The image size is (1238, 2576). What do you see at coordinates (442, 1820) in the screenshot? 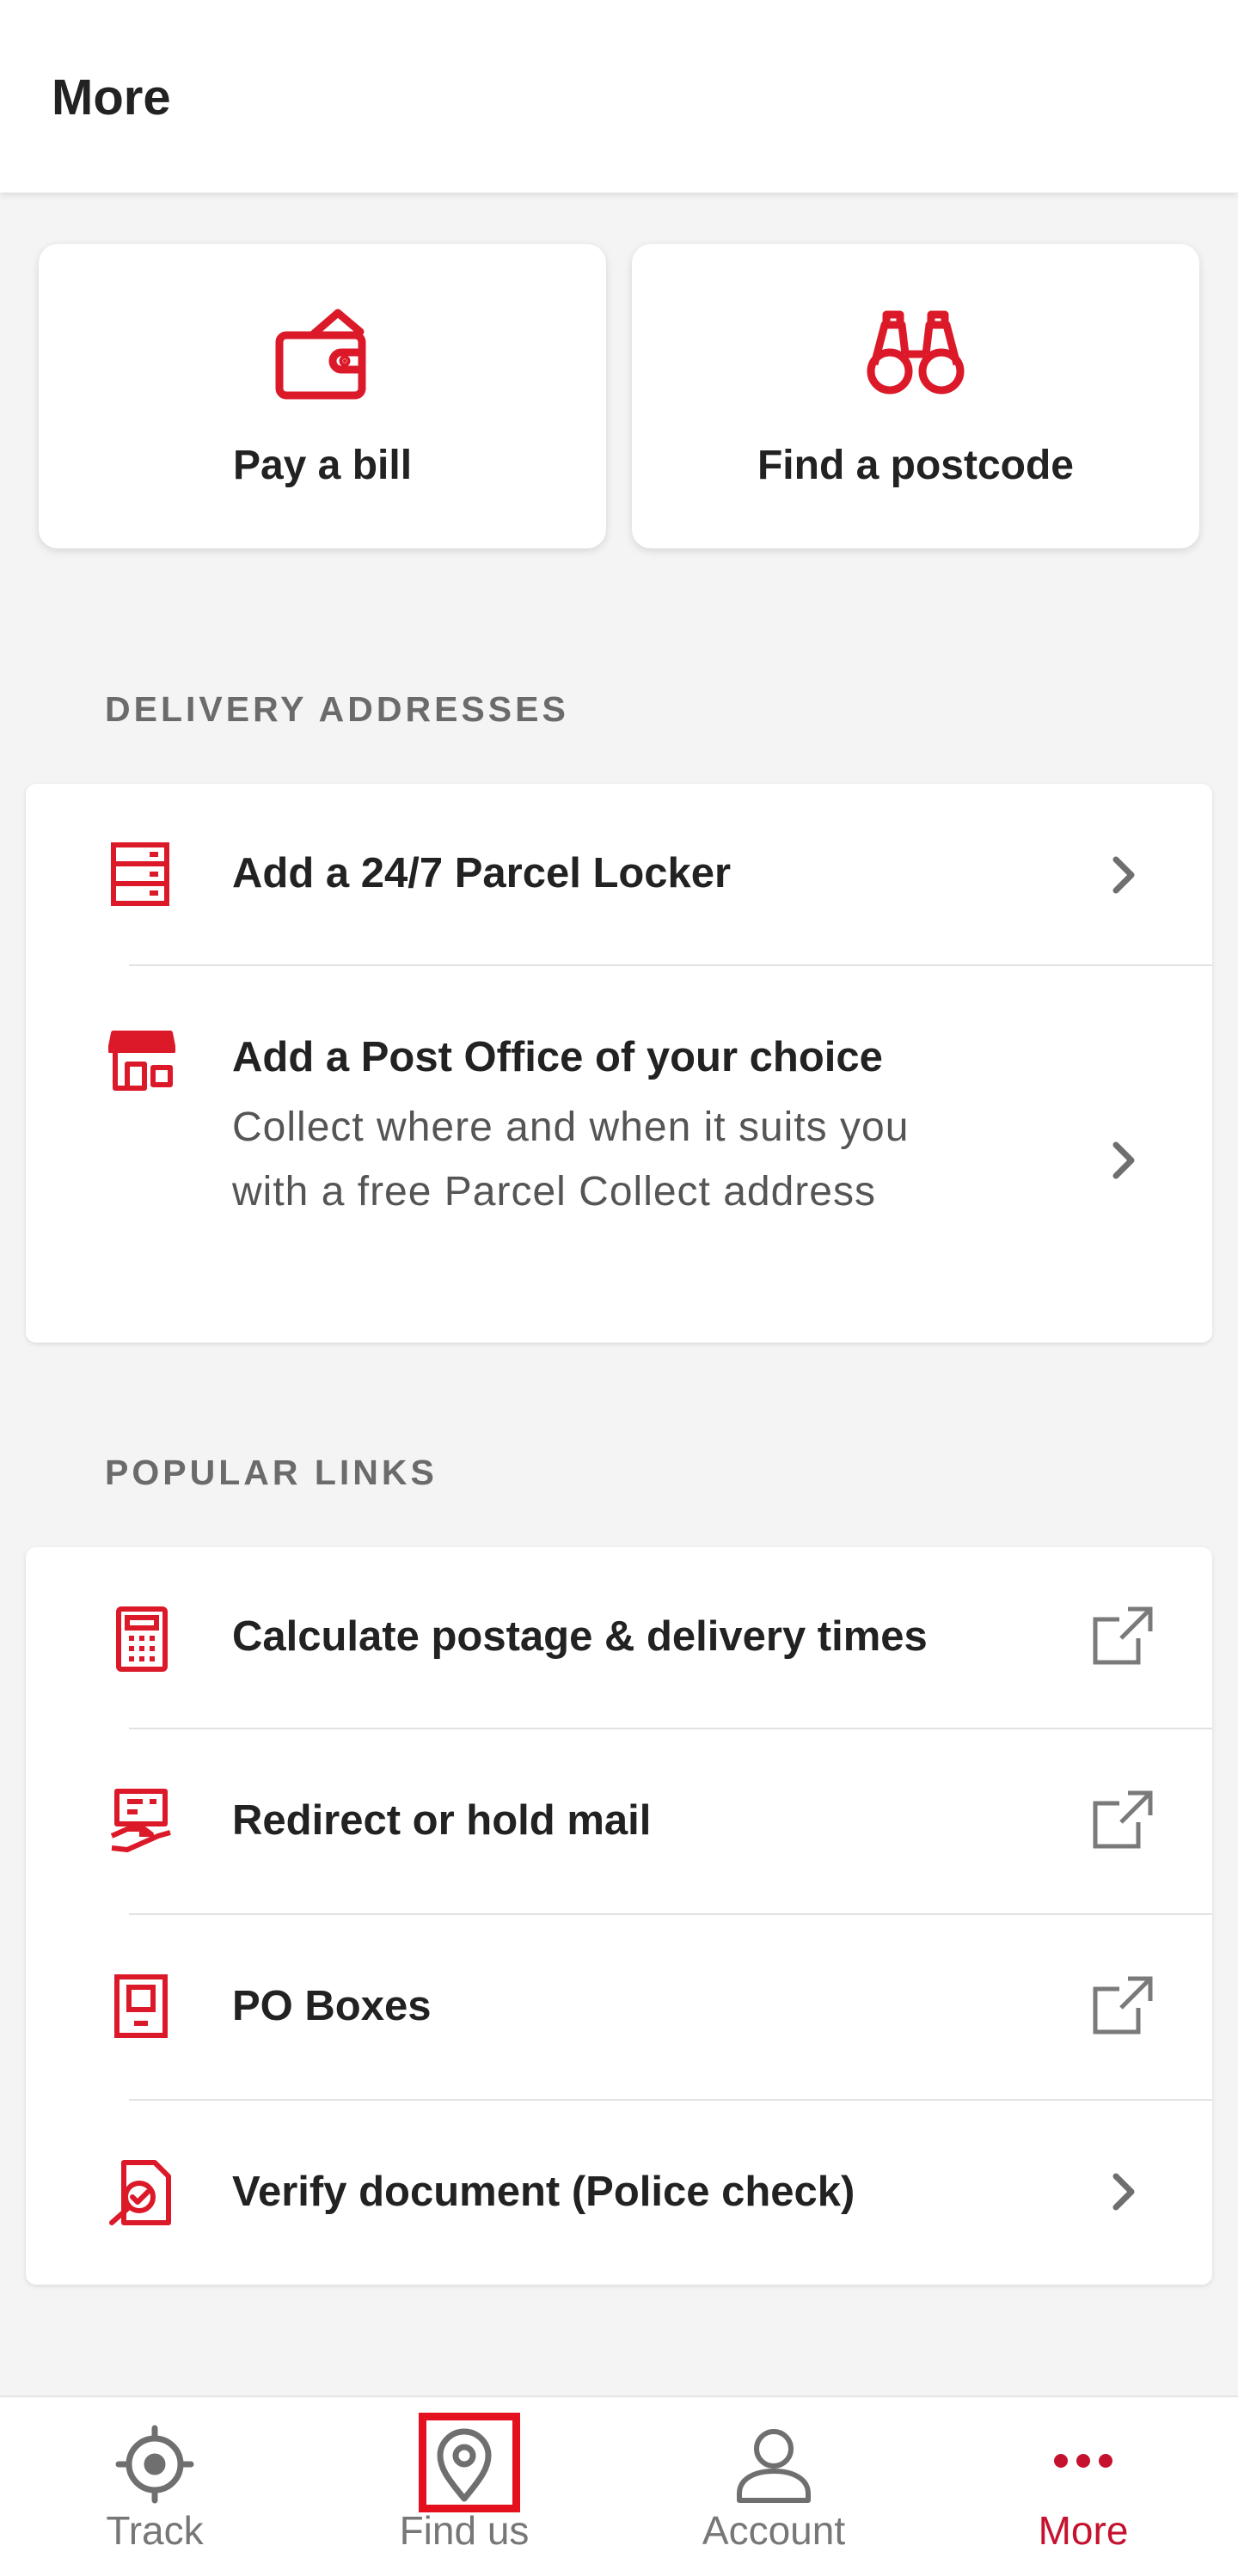
I see `redirect-mail-title: Redirect or hold mail` at bounding box center [442, 1820].